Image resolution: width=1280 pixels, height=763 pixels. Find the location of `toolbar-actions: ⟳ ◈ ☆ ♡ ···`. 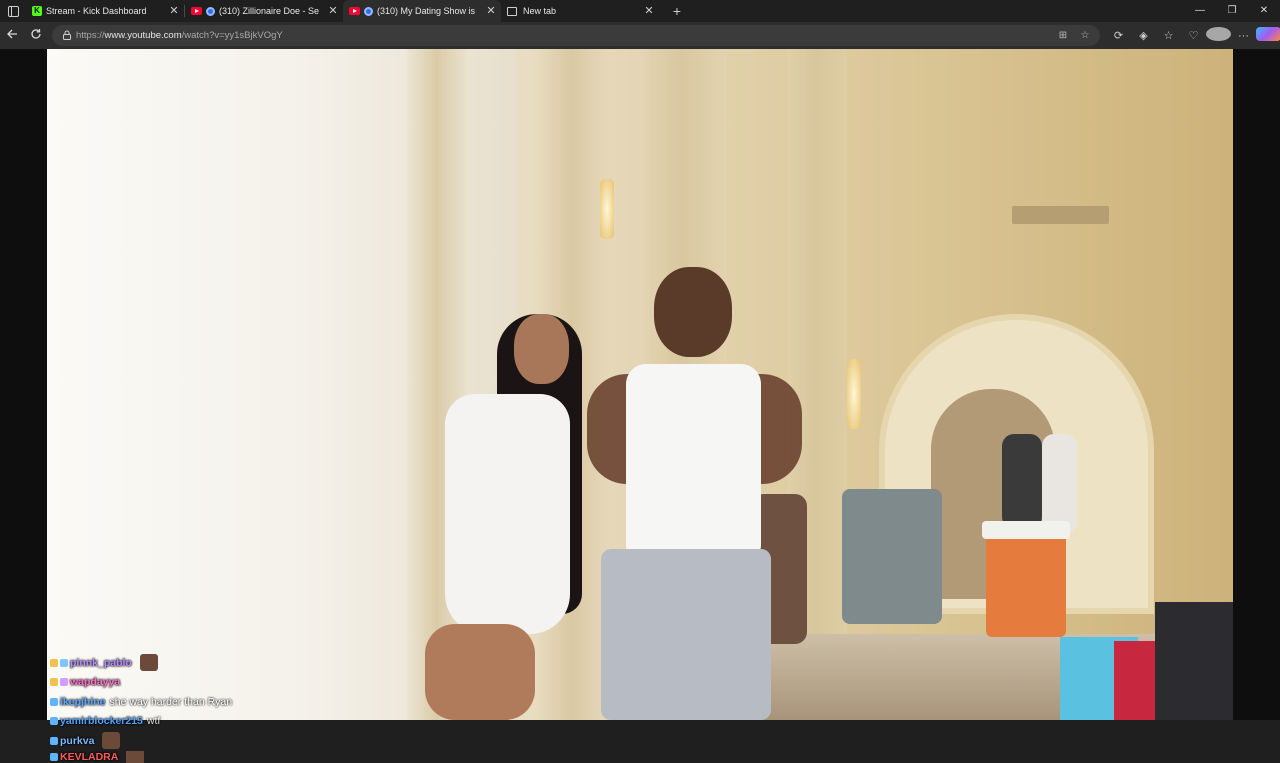

toolbar-actions: ⟳ ◈ ☆ ♡ ··· is located at coordinates (1193, 35).